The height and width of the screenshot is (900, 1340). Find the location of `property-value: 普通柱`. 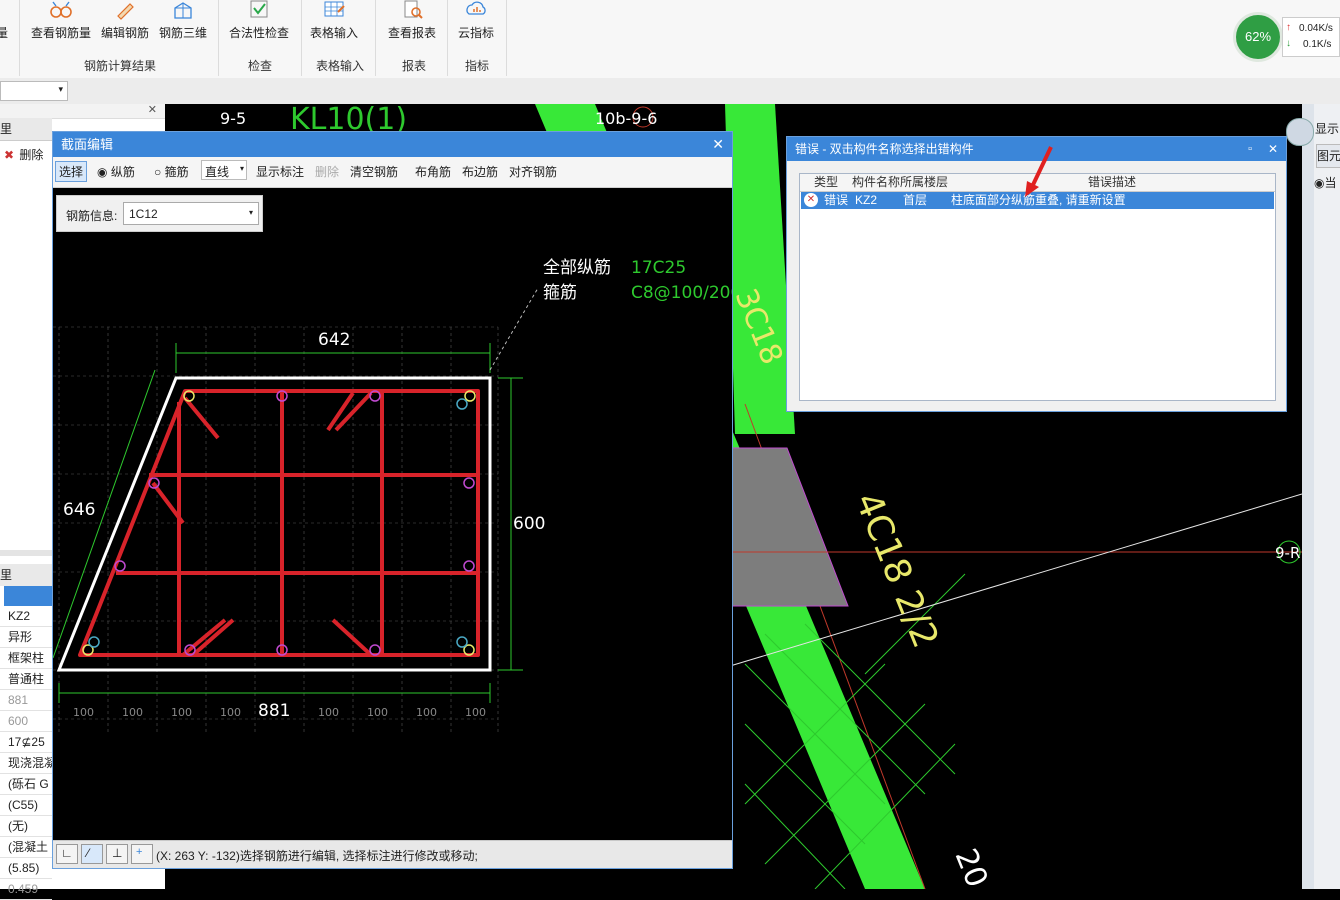

property-value: 普通柱 is located at coordinates (26, 679).